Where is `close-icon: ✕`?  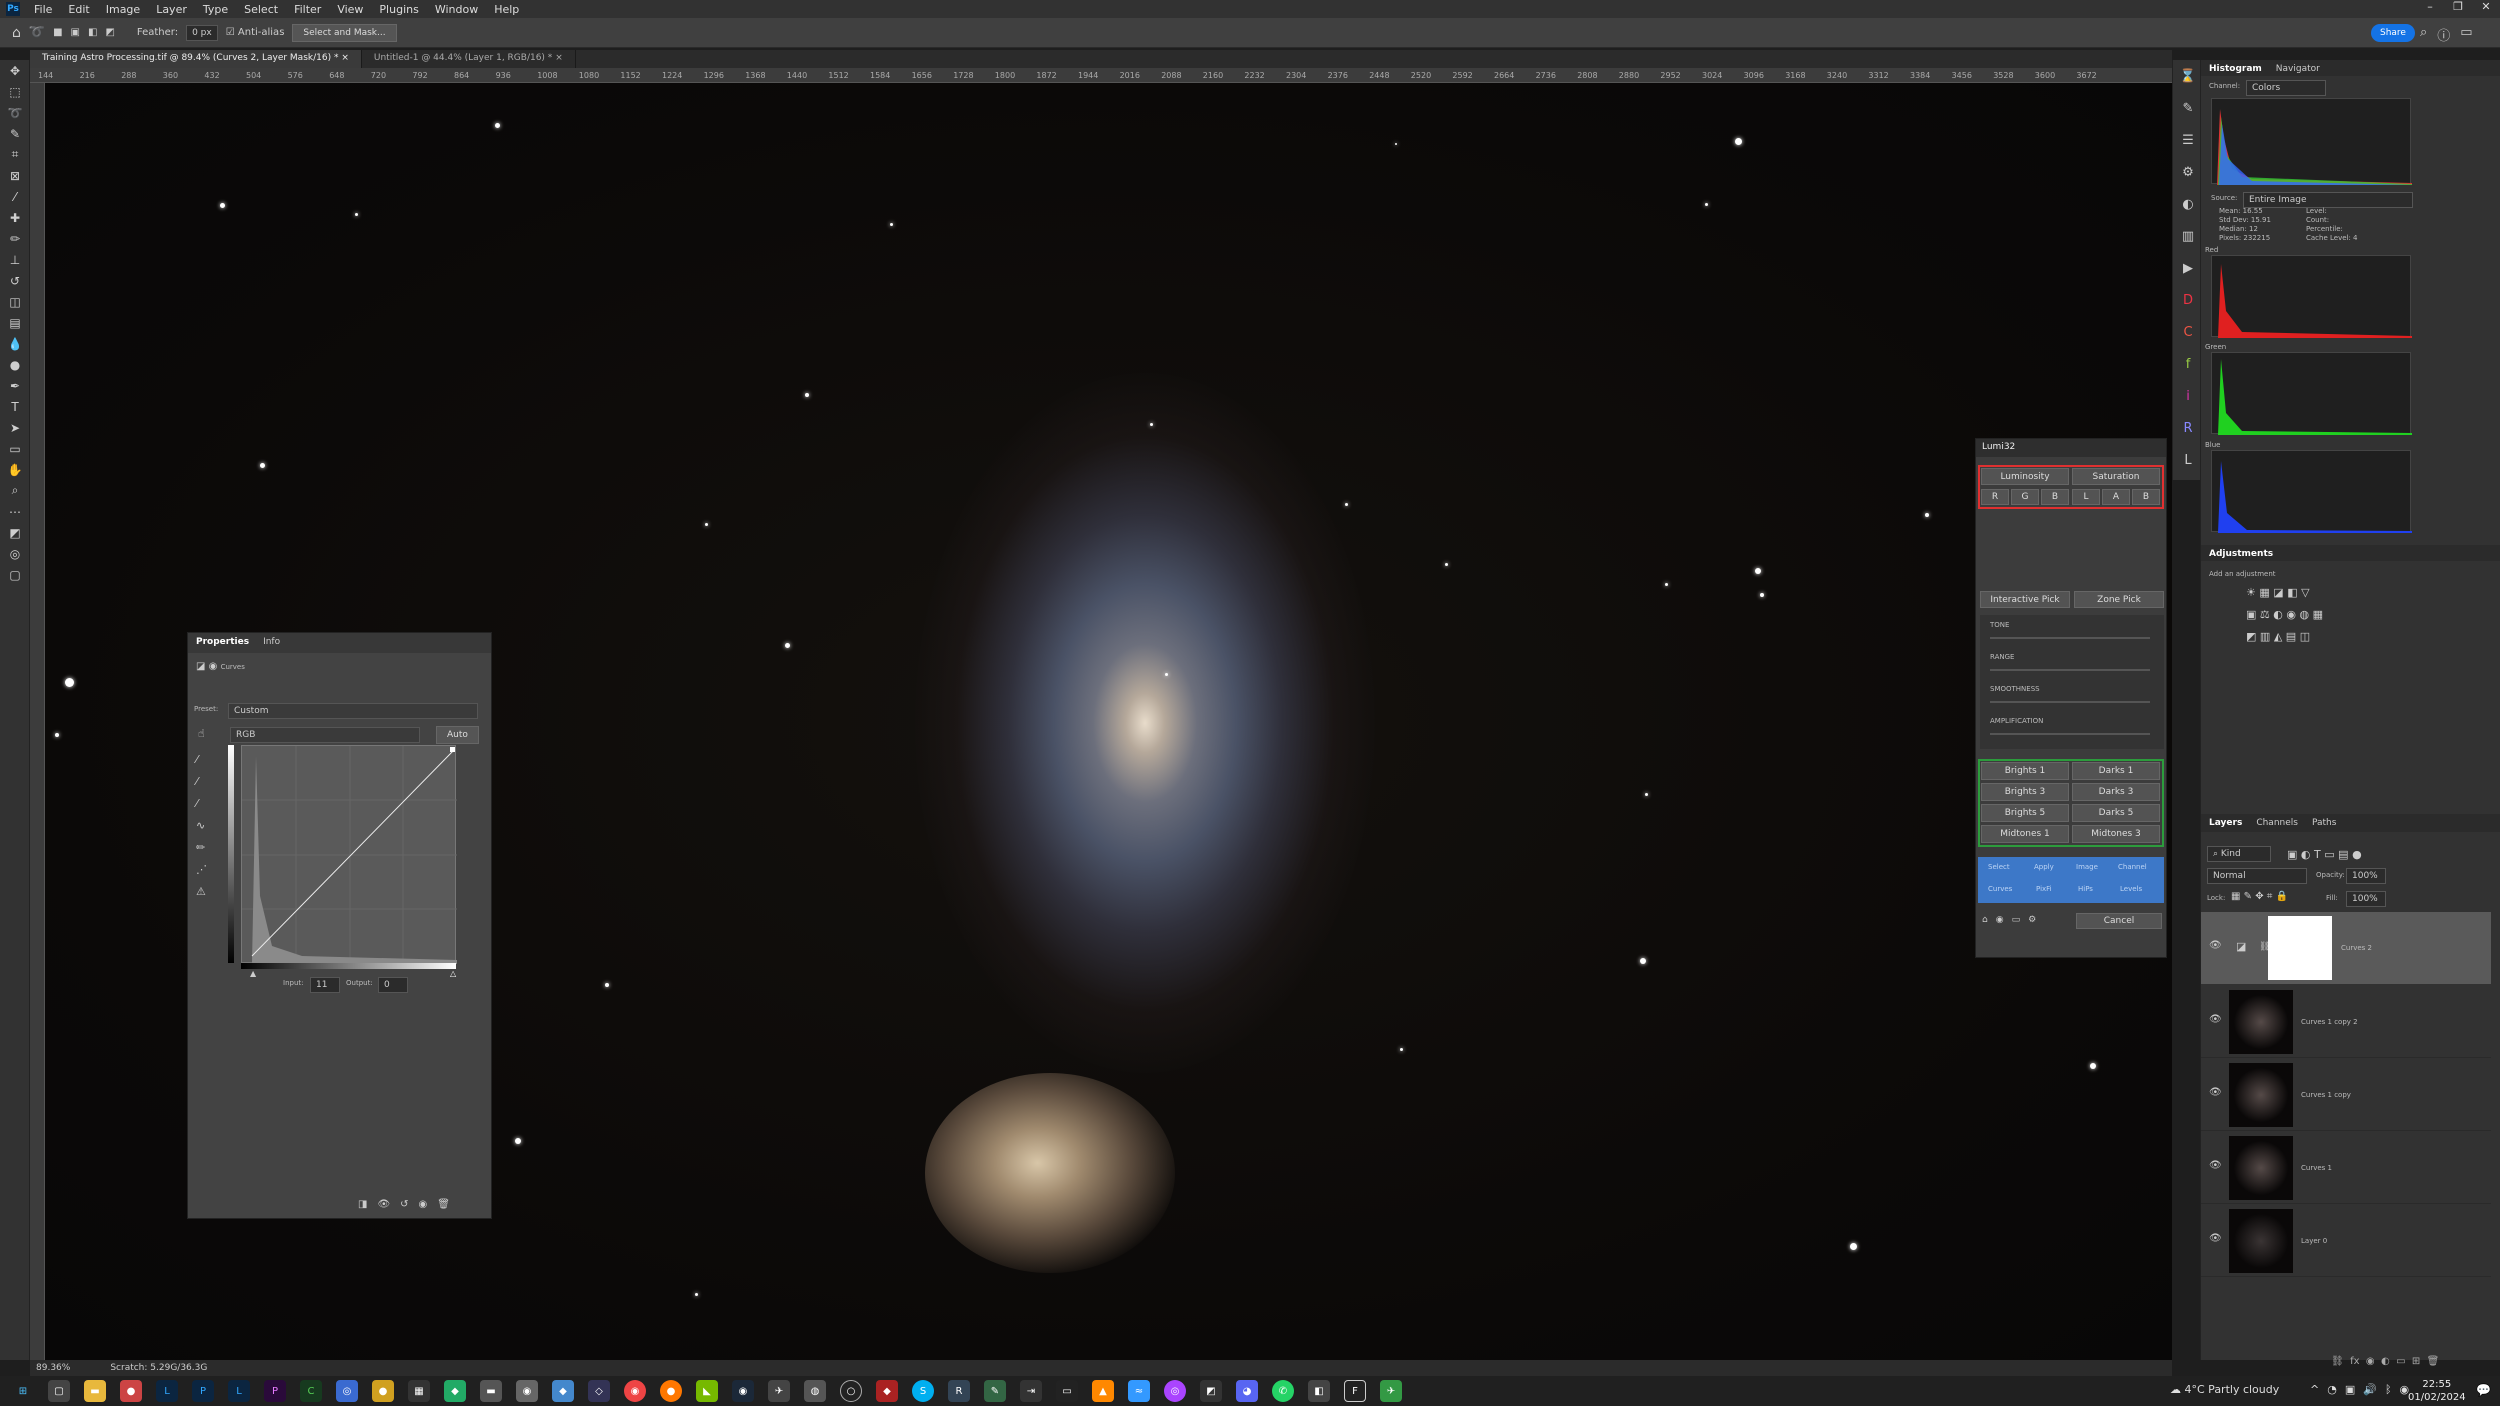 close-icon: ✕ is located at coordinates (2486, 6).